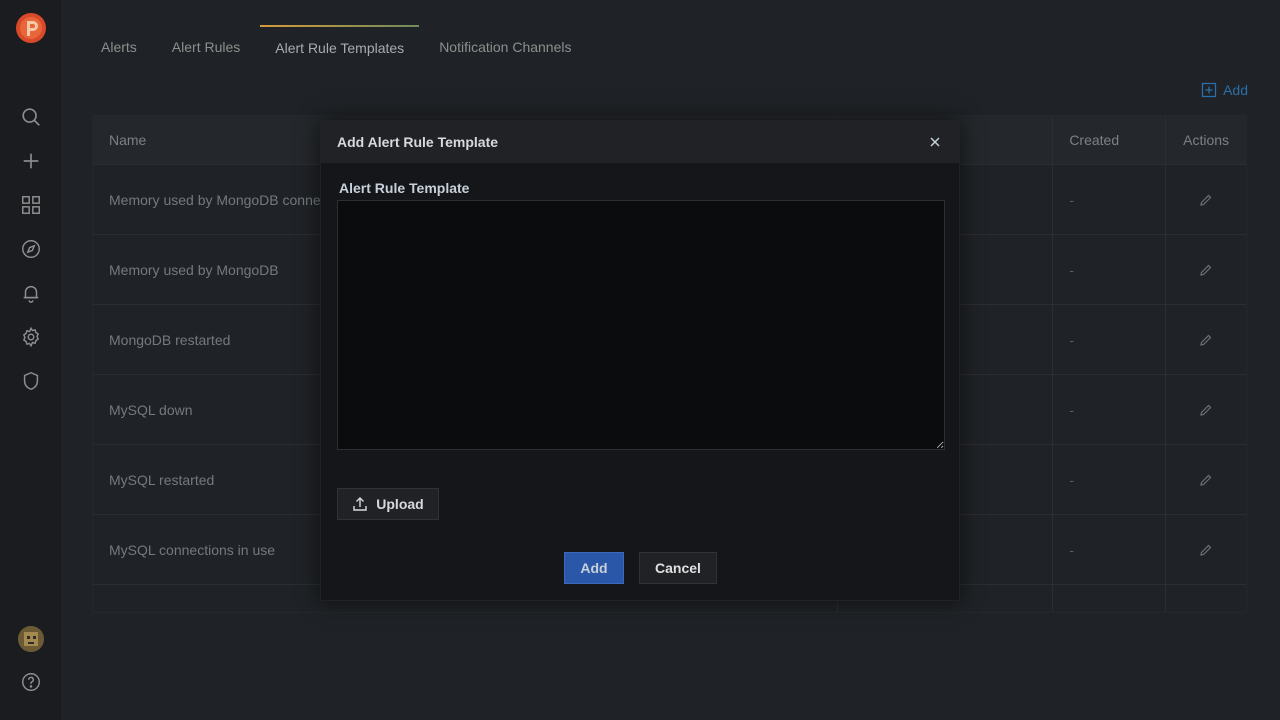 The width and height of the screenshot is (1280, 720). I want to click on dashboards-grid-icon, so click(31, 205).